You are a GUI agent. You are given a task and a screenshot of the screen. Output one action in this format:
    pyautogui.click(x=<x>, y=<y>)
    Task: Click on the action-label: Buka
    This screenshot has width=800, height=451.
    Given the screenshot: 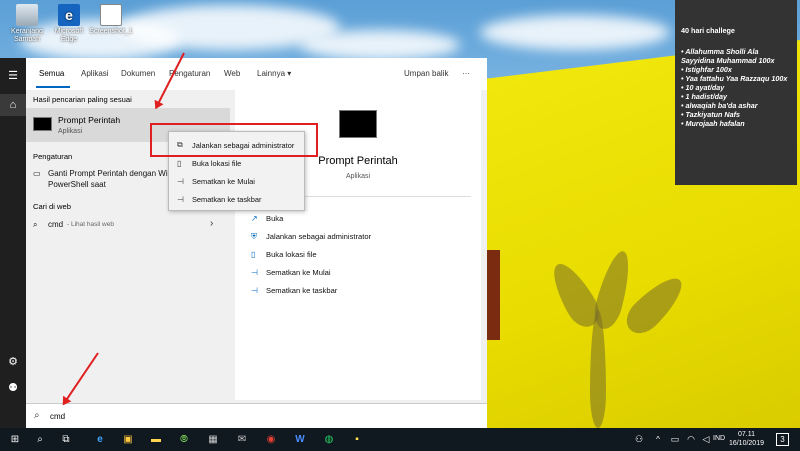 What is the action you would take?
    pyautogui.click(x=275, y=218)
    